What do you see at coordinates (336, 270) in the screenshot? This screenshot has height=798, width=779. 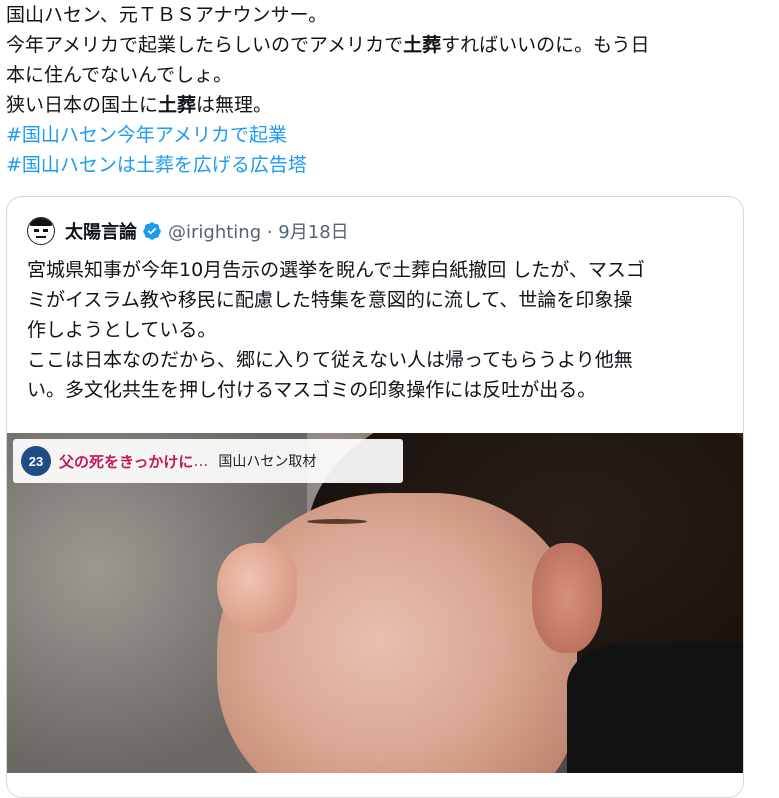 I see `quote-line: 宮城県知事が今年10月告示の選挙を睨んで土葬白紙撤回 したが、マスゴ` at bounding box center [336, 270].